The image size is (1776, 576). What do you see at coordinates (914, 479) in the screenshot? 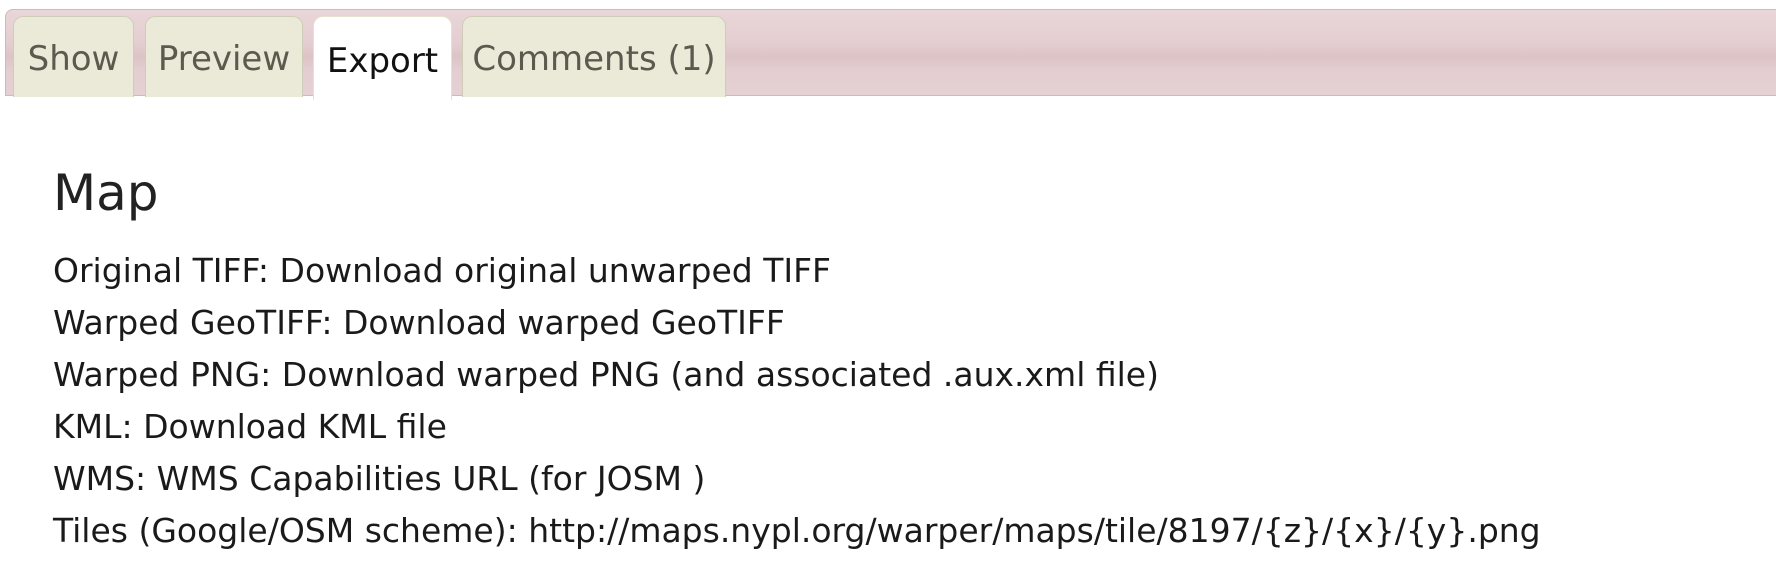
I see `export-row-wms: WMS: WMS Capabilities URL (for JOSM )` at bounding box center [914, 479].